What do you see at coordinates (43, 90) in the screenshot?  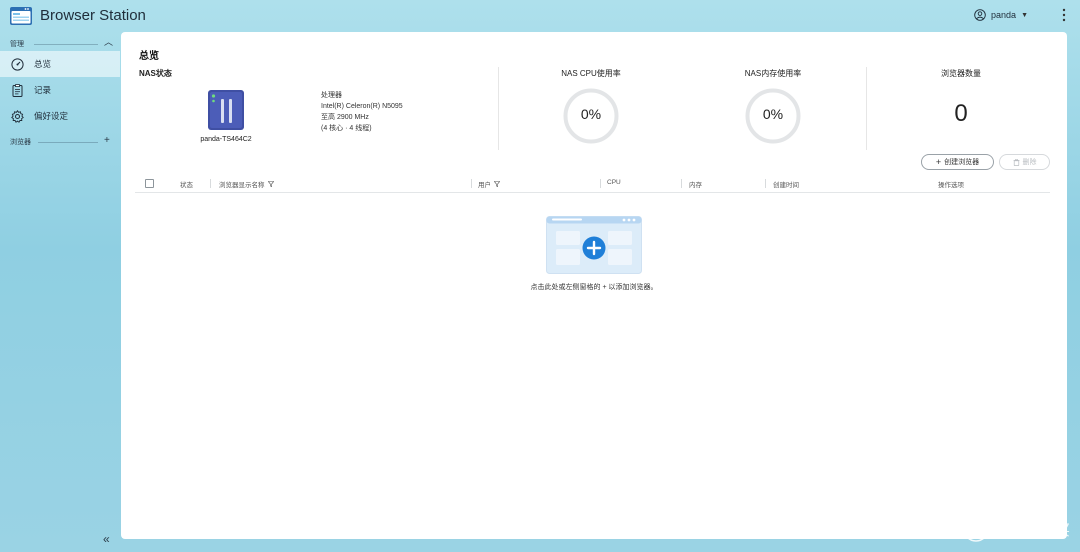 I see `sidebar-item-label: 记录` at bounding box center [43, 90].